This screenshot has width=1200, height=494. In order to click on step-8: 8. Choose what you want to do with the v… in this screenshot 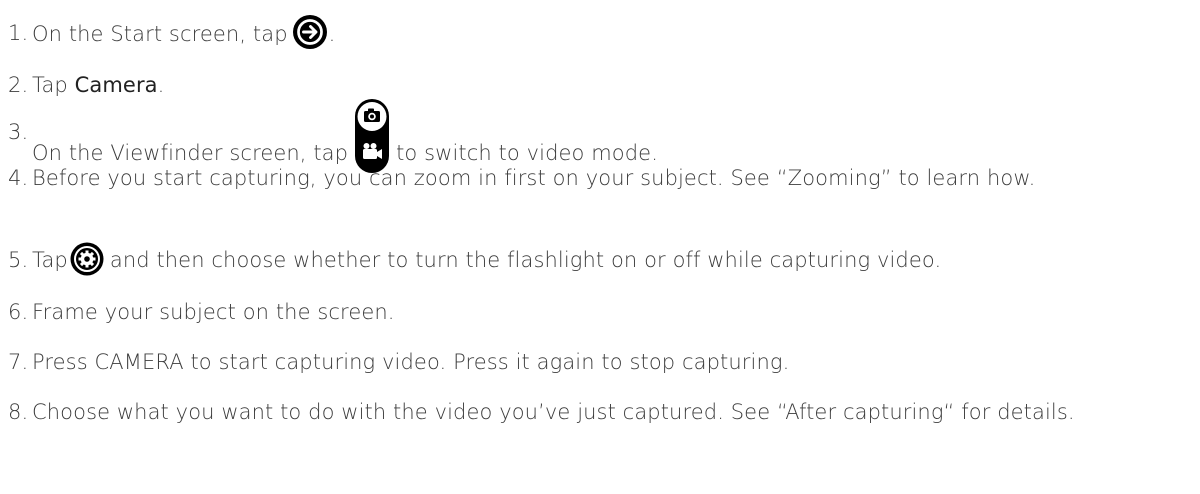, I will do `click(591, 412)`.